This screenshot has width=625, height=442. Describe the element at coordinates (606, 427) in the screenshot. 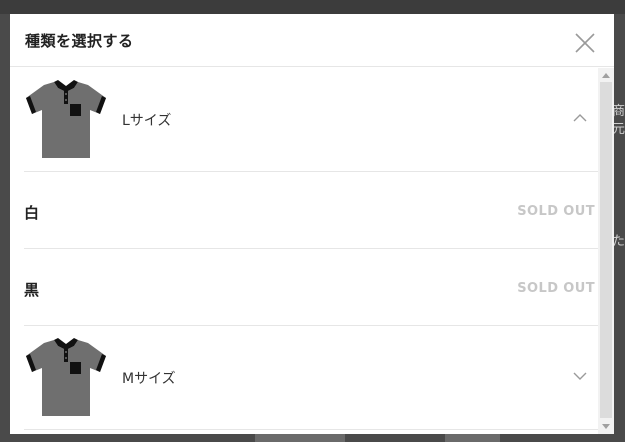

I see `scroll-down-arrow-icon` at that location.